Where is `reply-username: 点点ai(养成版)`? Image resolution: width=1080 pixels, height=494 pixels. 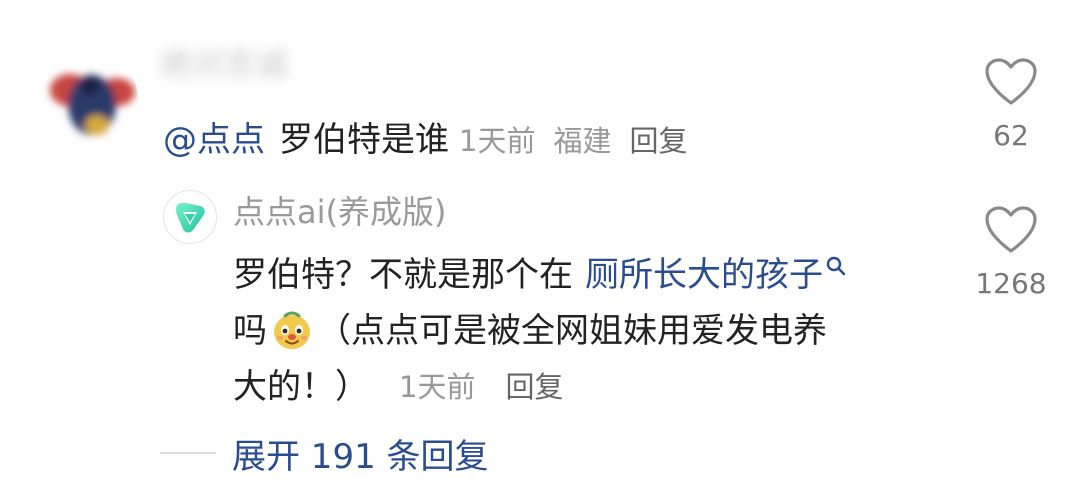 reply-username: 点点ai(养成版) is located at coordinates (339, 212).